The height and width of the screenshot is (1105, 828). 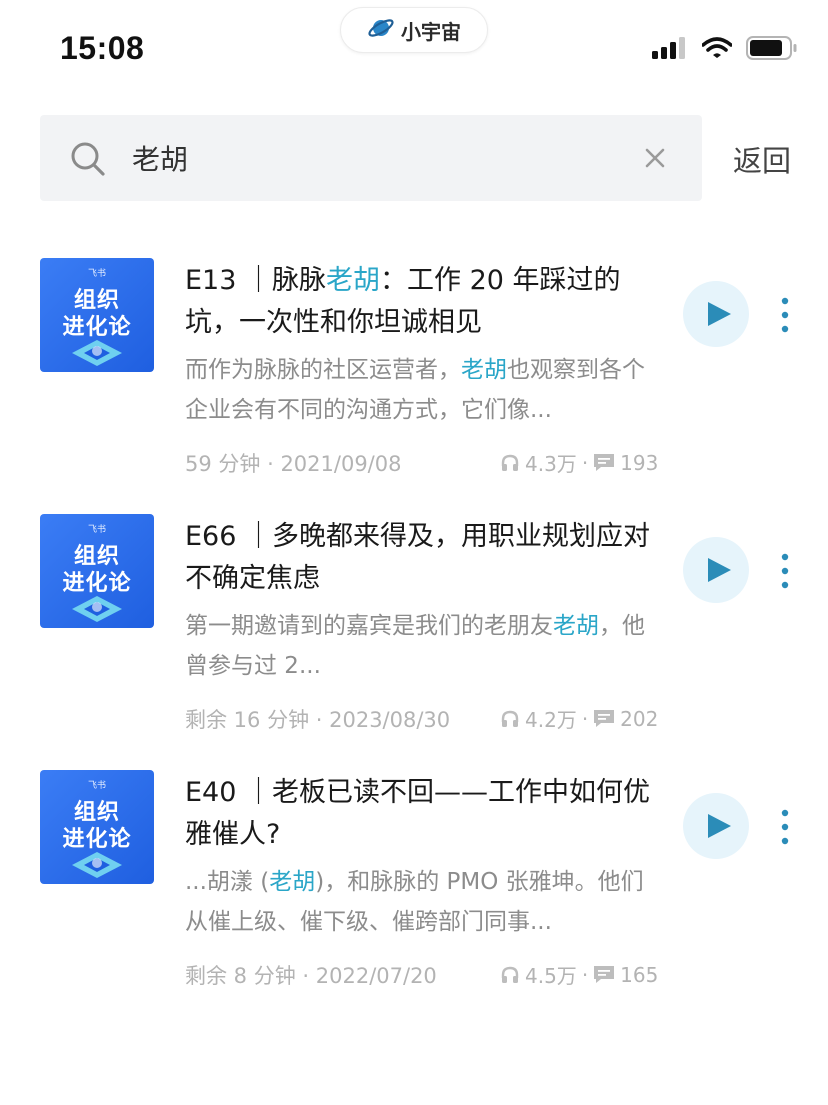 What do you see at coordinates (227, 882) in the screenshot?
I see `desc-text: ...胡漾 (` at bounding box center [227, 882].